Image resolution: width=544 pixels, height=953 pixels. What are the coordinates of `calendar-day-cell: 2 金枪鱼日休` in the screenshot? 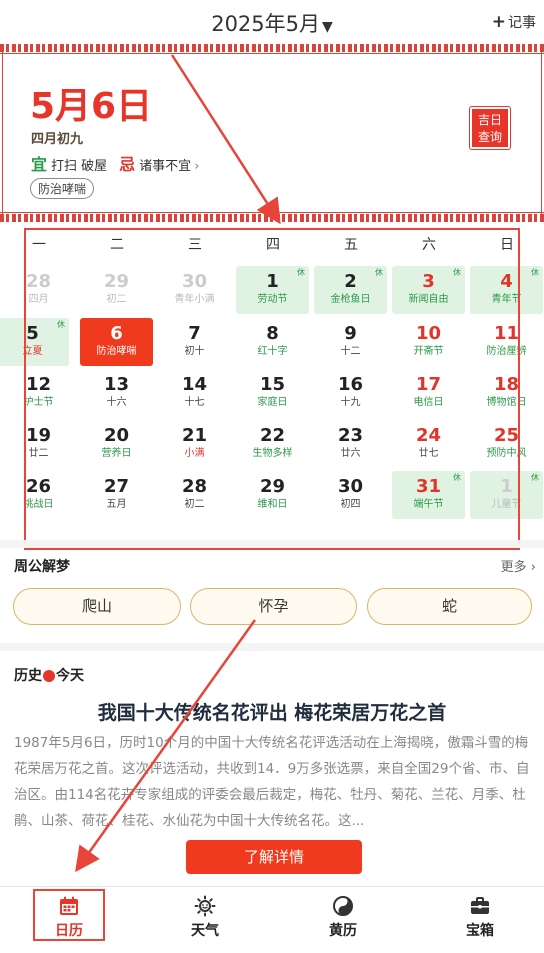 It's located at (350, 290).